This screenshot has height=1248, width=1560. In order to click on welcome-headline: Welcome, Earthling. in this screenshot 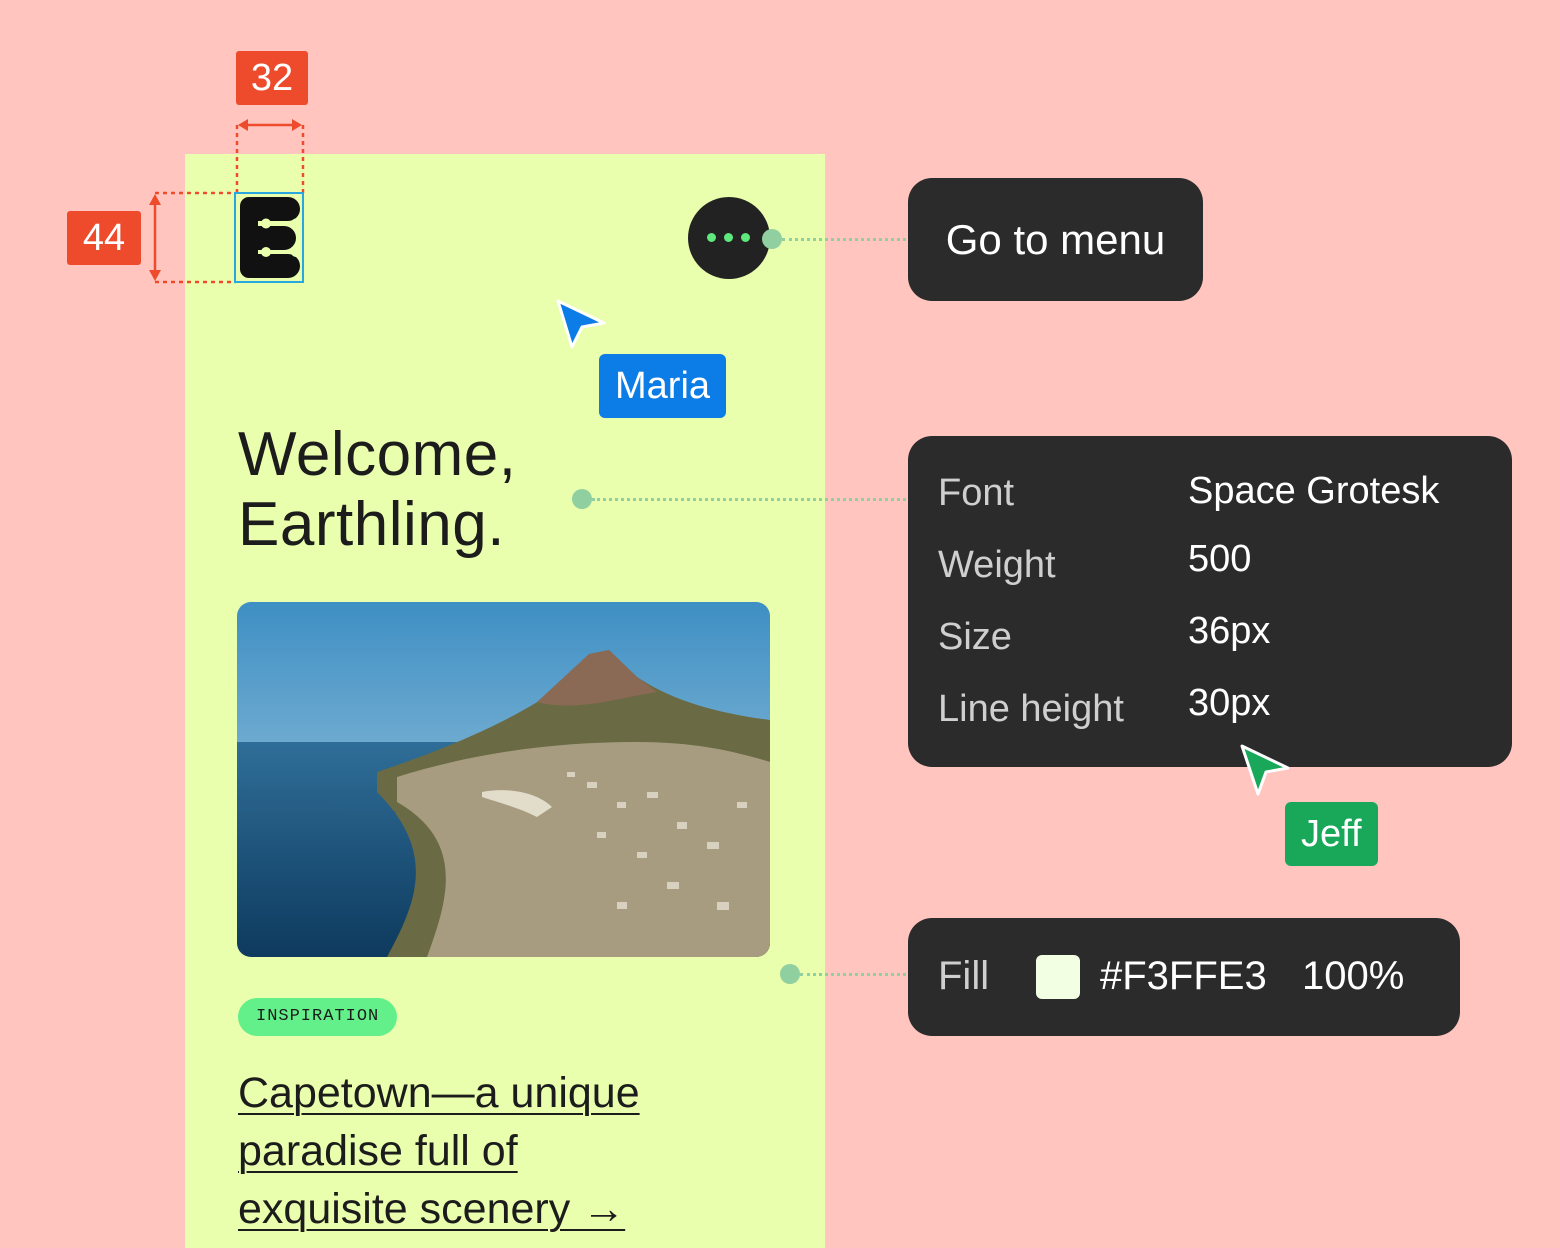, I will do `click(508, 490)`.